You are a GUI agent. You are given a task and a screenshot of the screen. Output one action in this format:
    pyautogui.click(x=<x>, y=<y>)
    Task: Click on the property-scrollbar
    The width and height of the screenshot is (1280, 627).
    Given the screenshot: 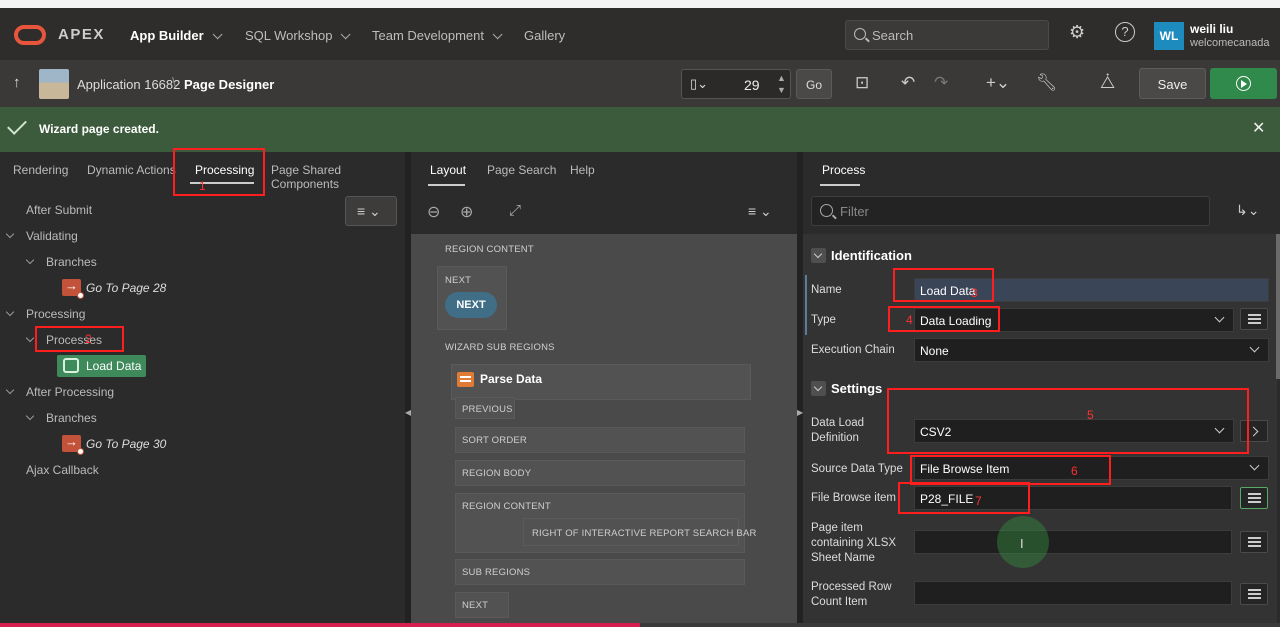 What is the action you would take?
    pyautogui.click(x=1278, y=306)
    